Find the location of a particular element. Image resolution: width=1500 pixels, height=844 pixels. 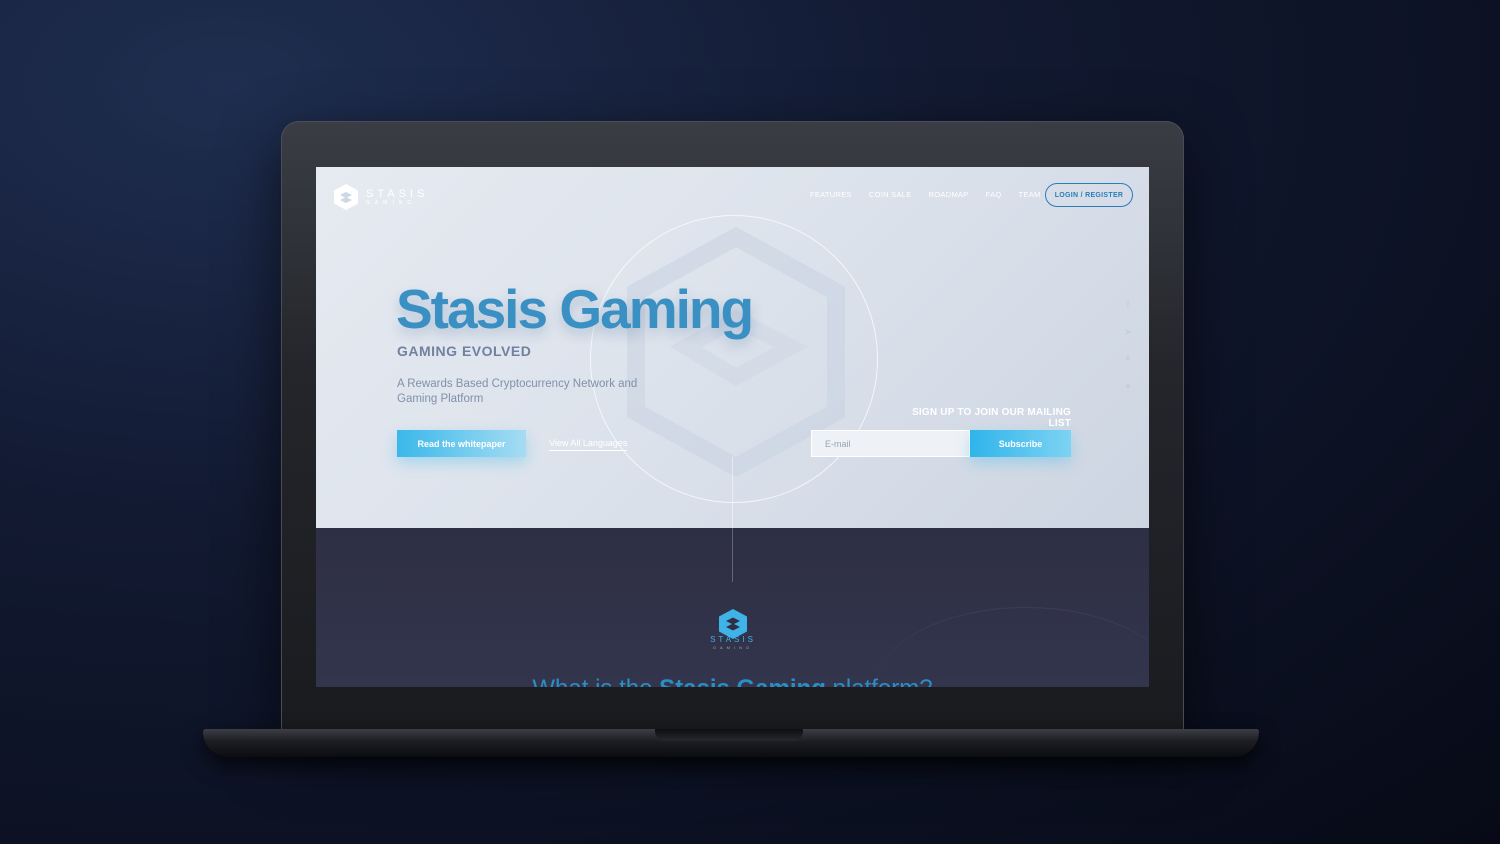

hero-title: Stasis Gaming is located at coordinates (575, 309).